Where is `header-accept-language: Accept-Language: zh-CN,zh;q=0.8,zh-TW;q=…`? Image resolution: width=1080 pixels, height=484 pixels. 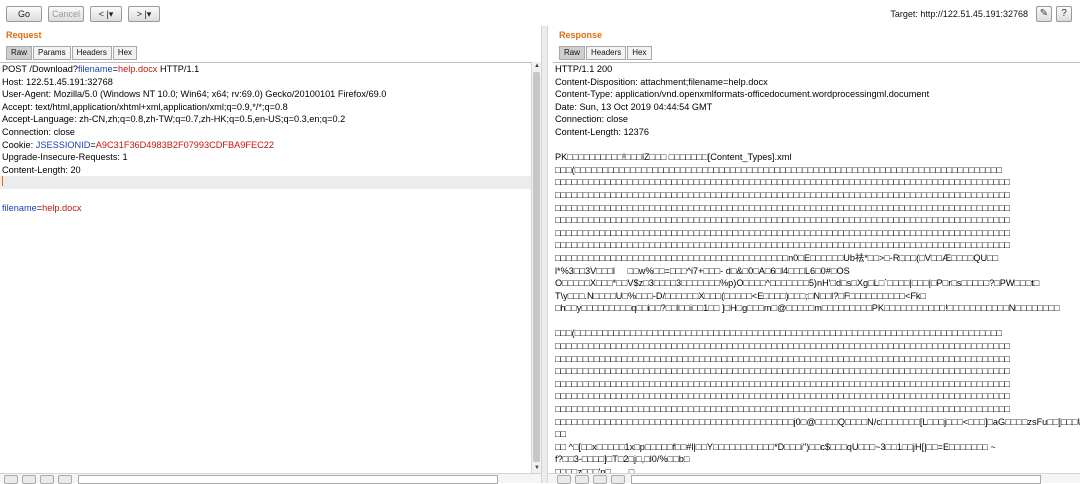
header-accept-language: Accept-Language: zh-CN,zh;q=0.8,zh-TW;q=… is located at coordinates (265, 119).